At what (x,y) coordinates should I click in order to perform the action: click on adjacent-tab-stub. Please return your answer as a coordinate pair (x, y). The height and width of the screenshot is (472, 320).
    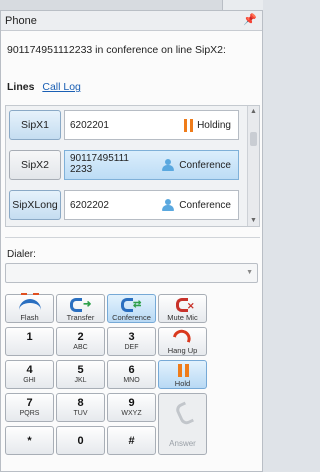
    Looking at the image, I should click on (242, 5).